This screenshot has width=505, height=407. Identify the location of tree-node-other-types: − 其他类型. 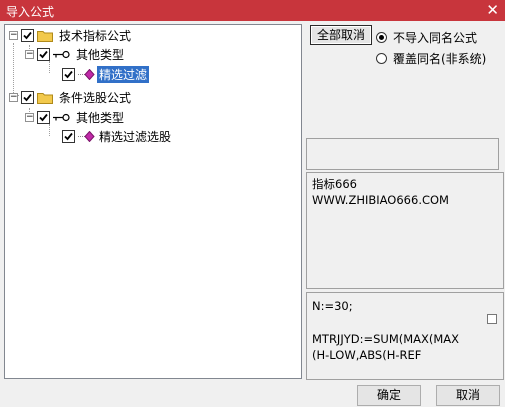
(75, 54).